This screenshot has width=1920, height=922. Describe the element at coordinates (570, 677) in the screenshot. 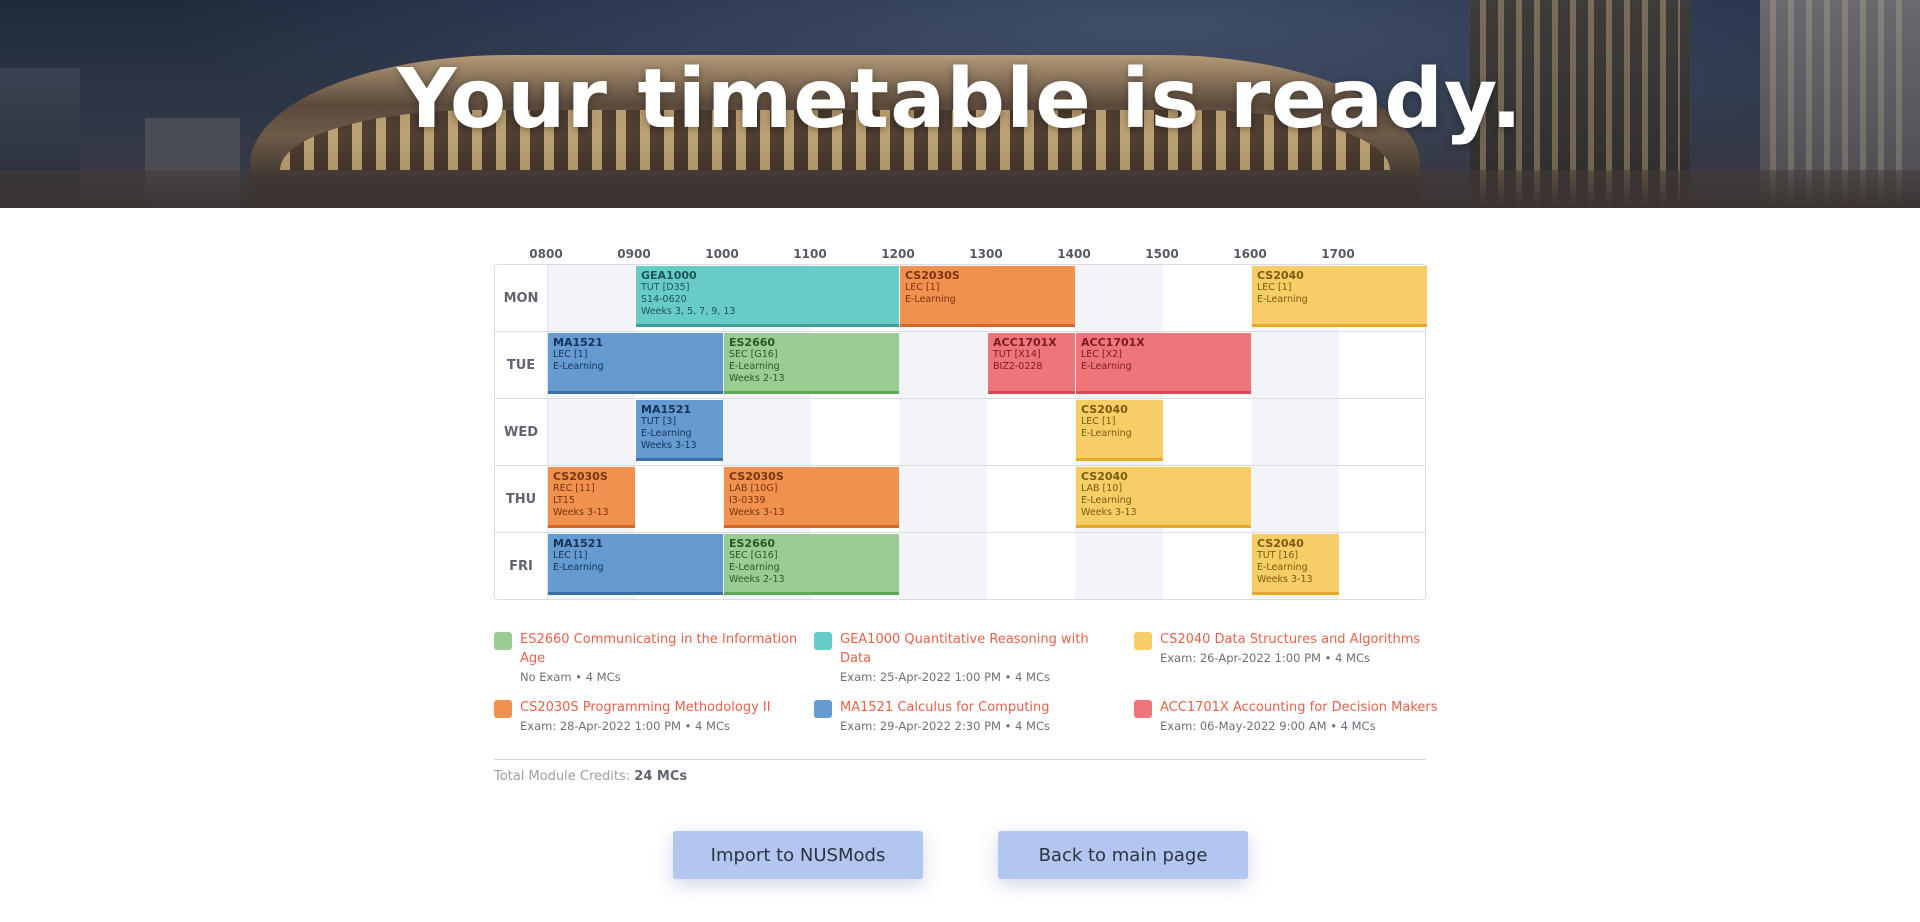

I see `module-exam-info: No Exam • 4 MCs` at that location.